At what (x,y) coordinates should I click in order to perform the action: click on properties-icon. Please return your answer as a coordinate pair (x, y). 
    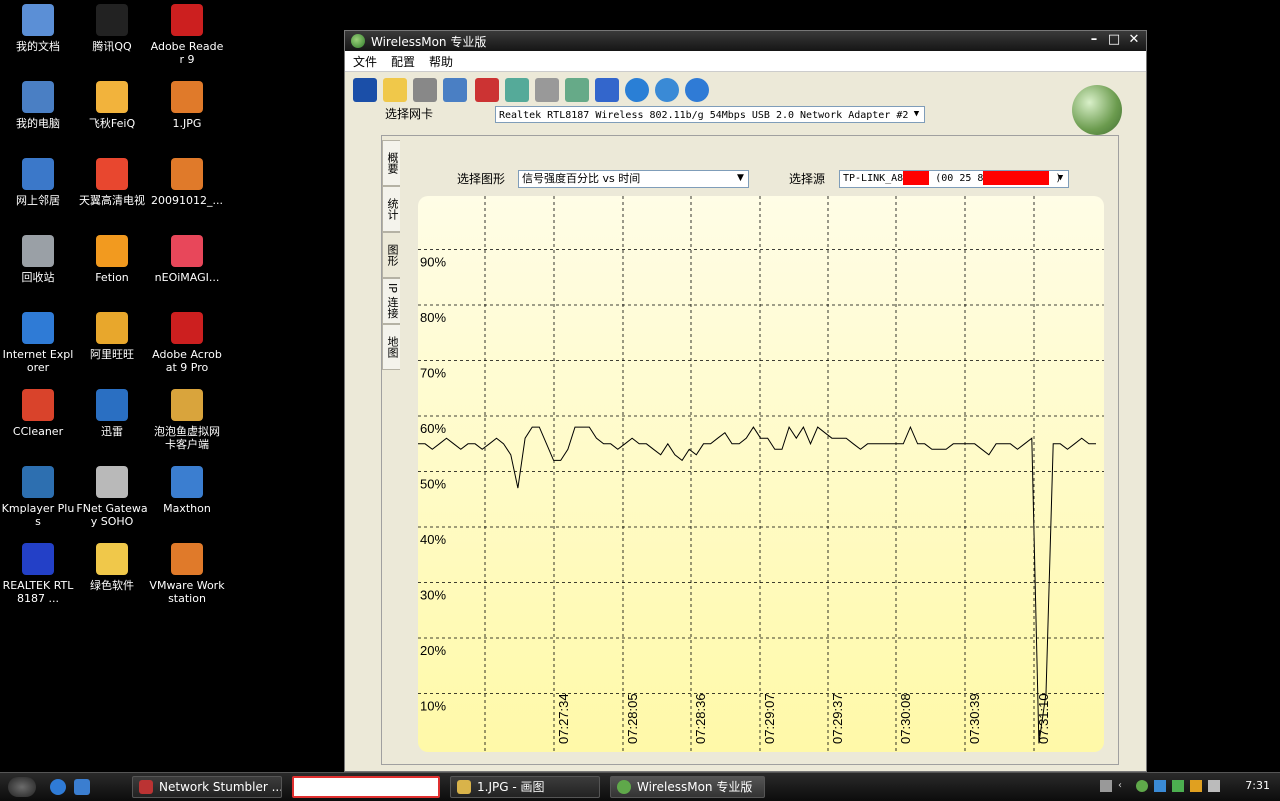
    Looking at the image, I should click on (577, 90).